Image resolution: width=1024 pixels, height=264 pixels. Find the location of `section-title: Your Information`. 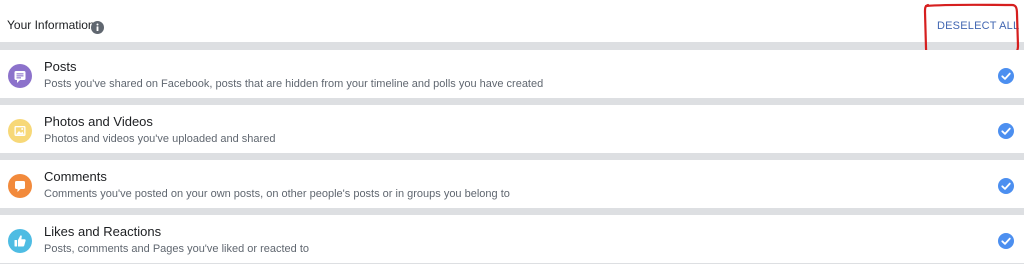

section-title: Your Information is located at coordinates (51, 25).